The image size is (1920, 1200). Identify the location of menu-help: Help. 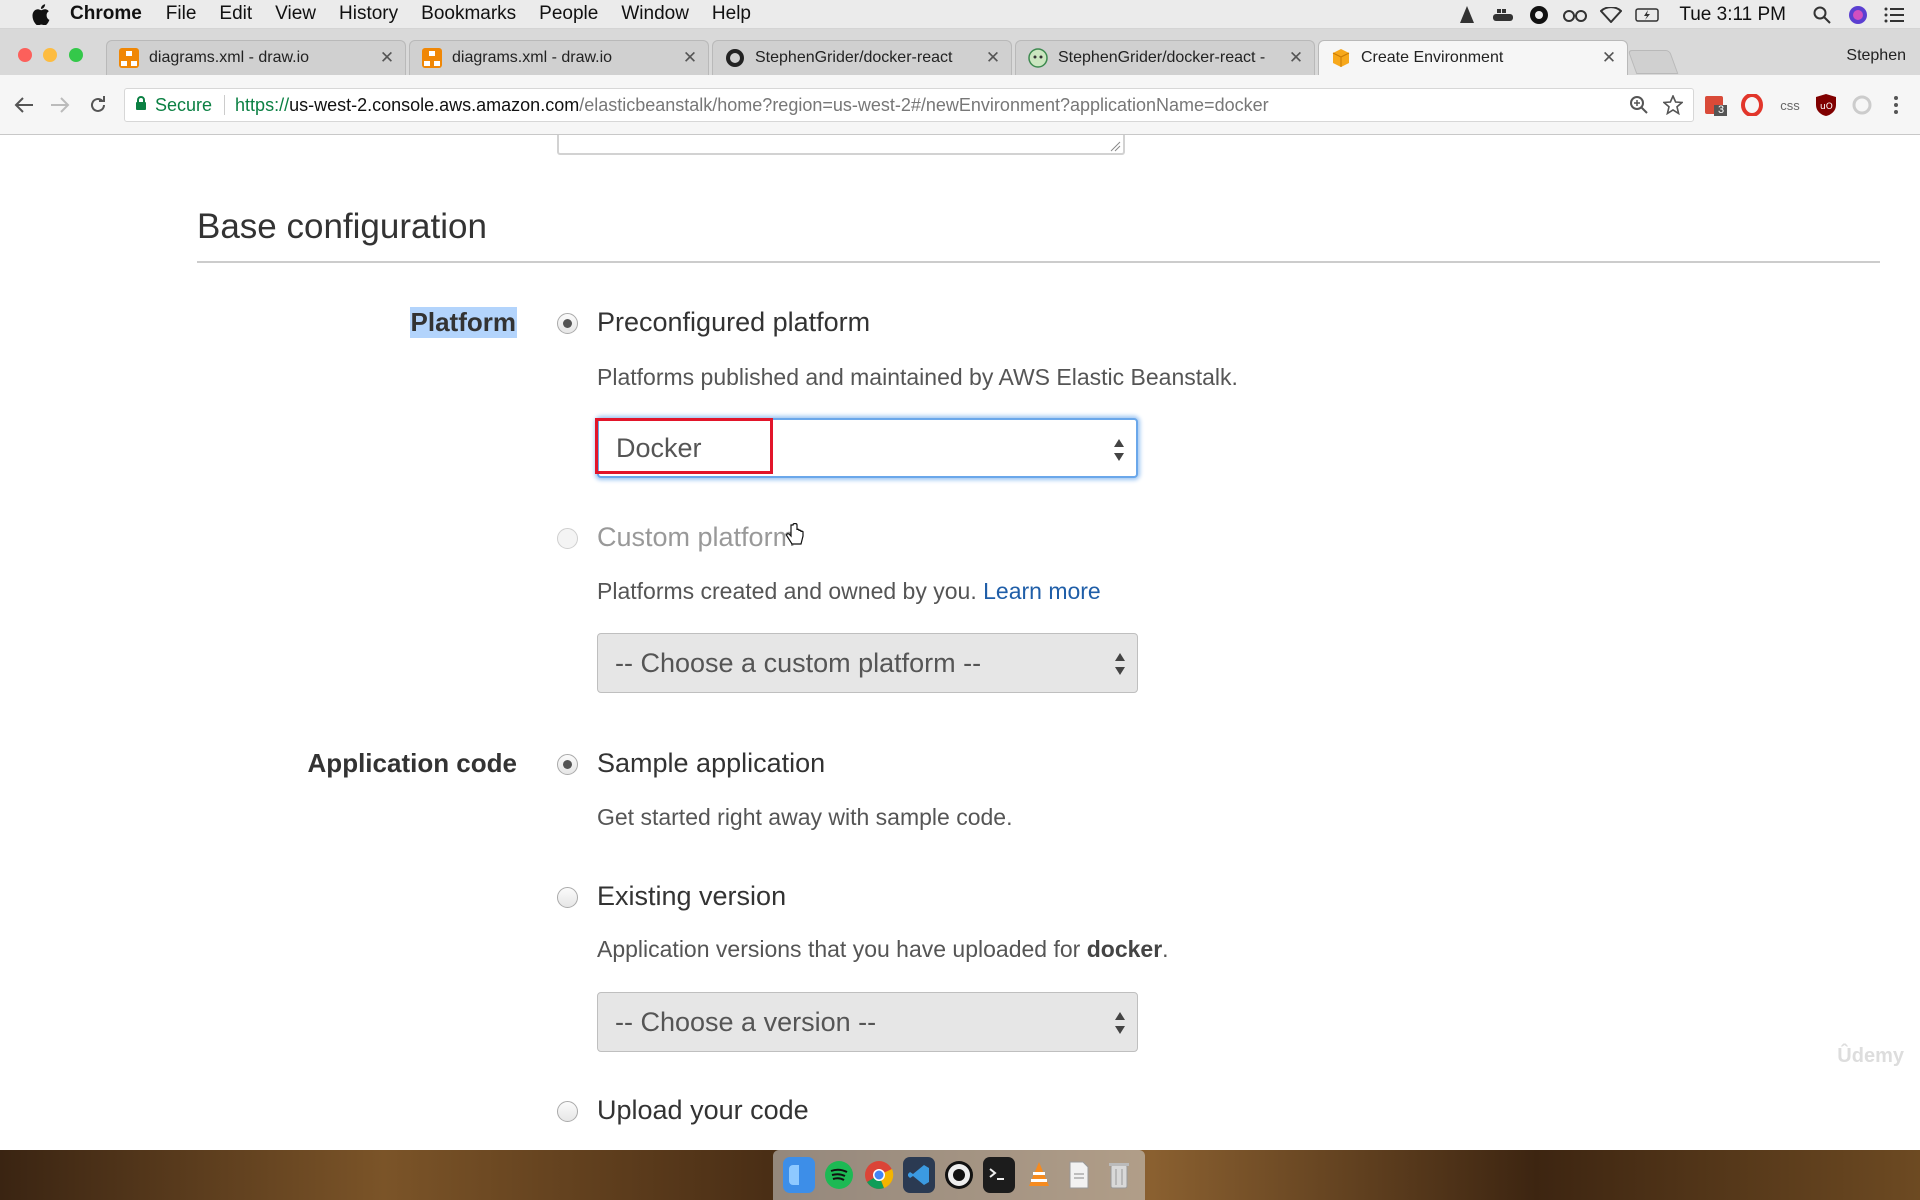
(731, 14).